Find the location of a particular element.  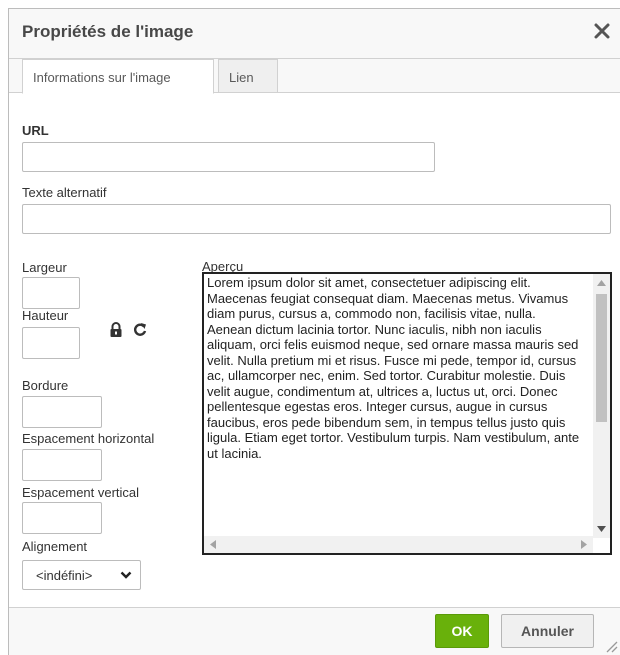

tab-image-info-label: Informations sur l'image is located at coordinates (102, 77).